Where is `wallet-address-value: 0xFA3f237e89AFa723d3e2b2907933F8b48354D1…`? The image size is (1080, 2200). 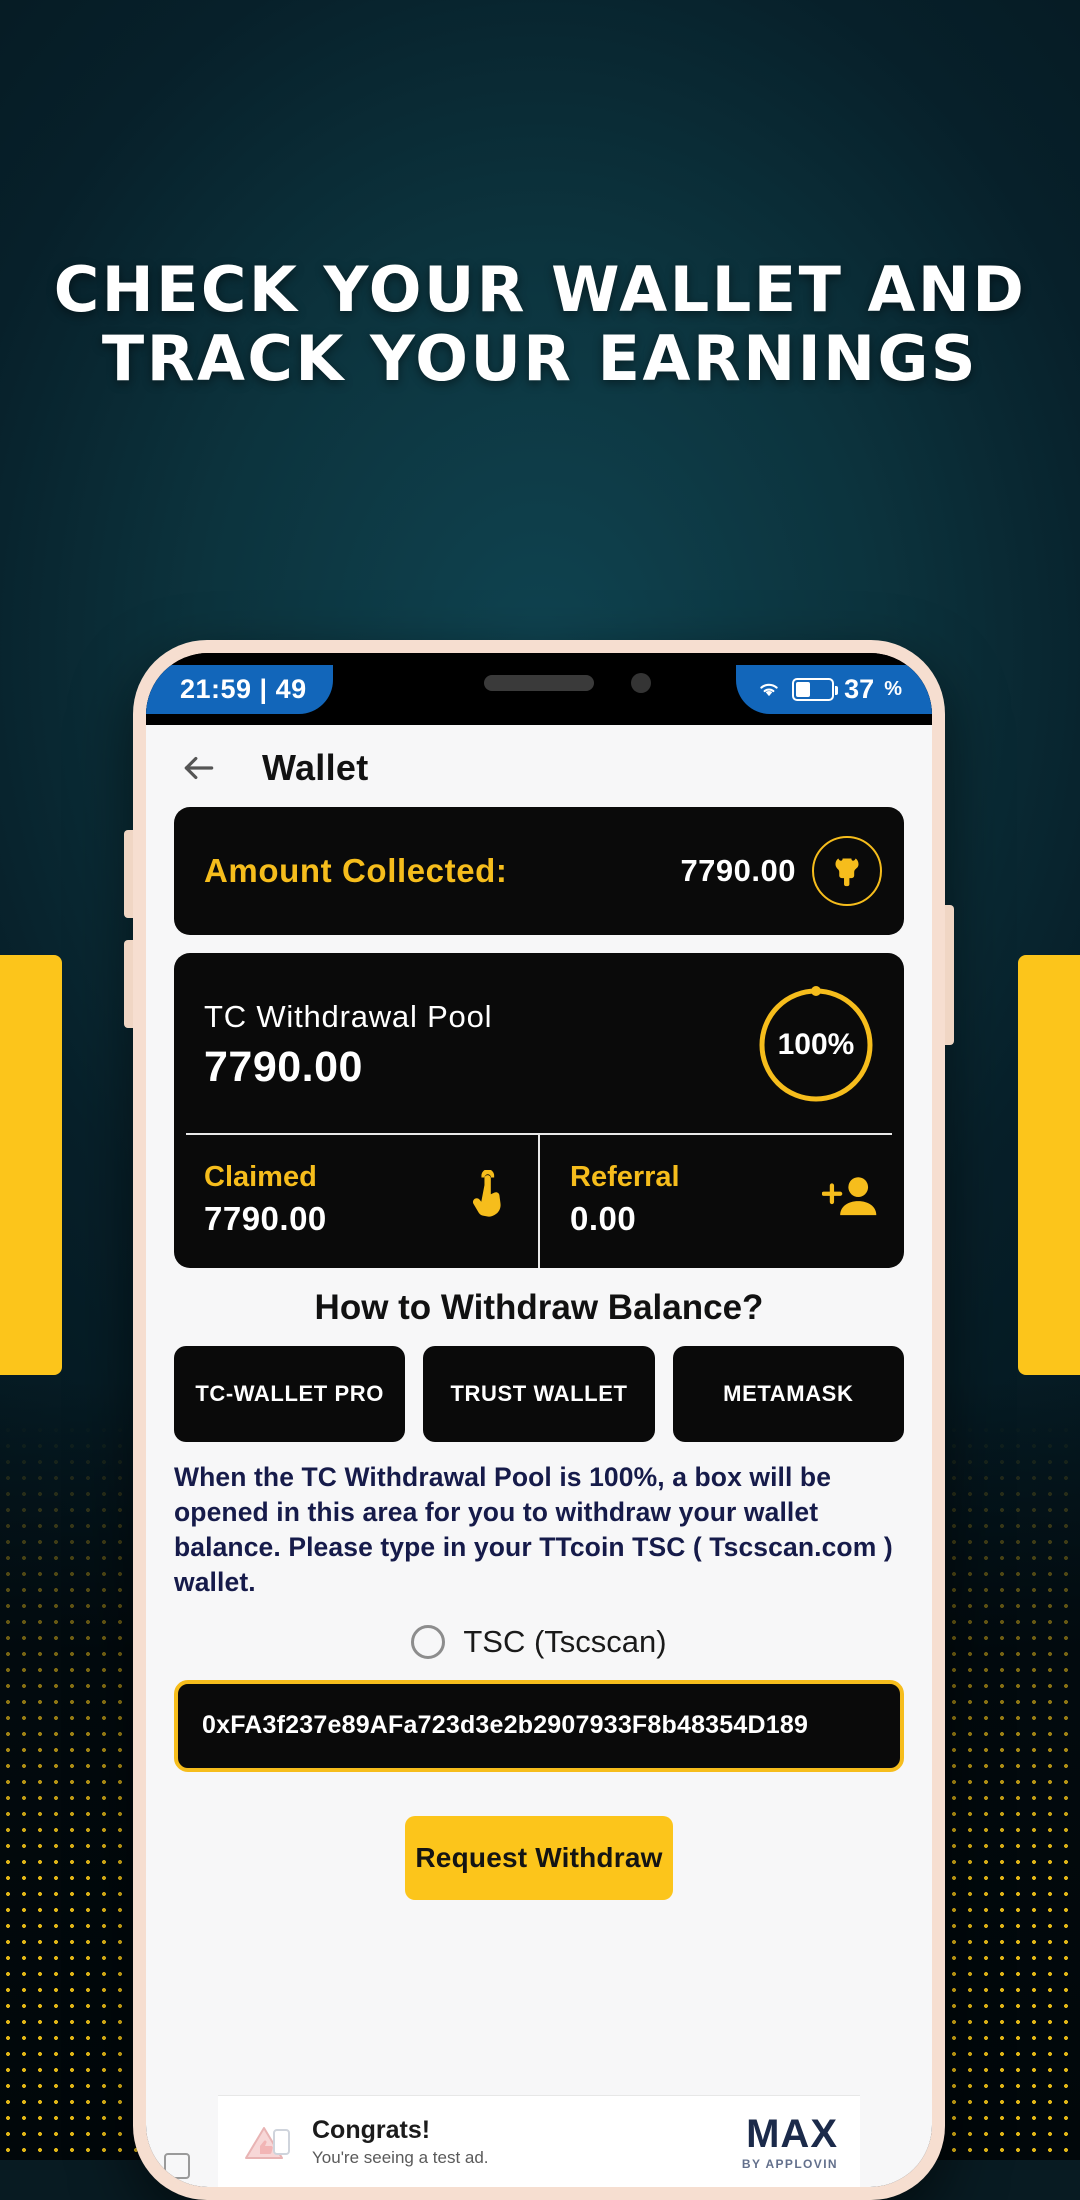
wallet-address-value: 0xFA3f237e89AFa723d3e2b2907933F8b48354D1… is located at coordinates (505, 1725).